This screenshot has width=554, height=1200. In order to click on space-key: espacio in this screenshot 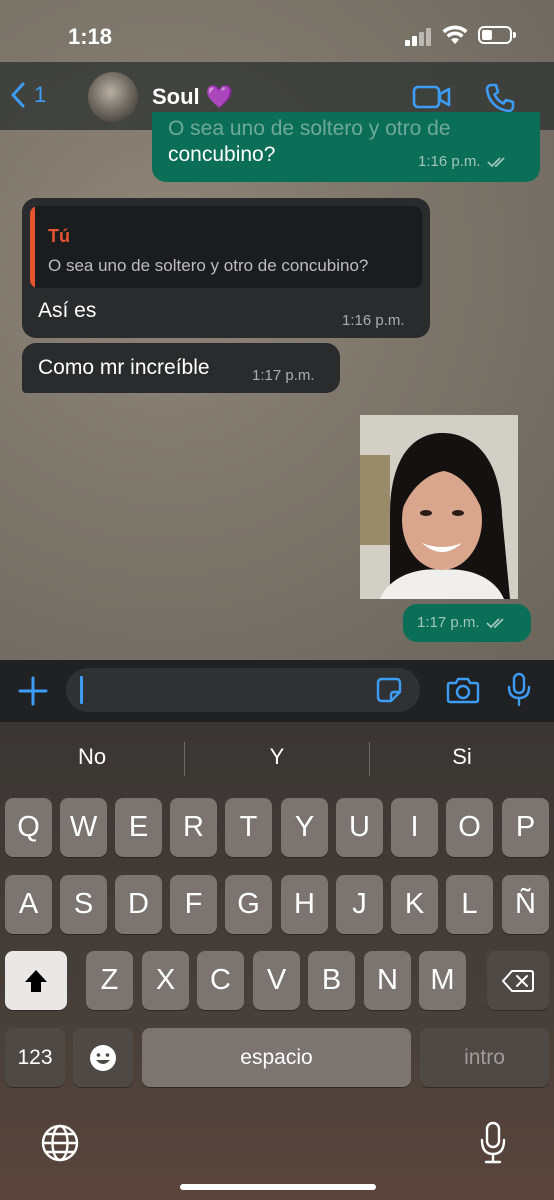, I will do `click(276, 1057)`.